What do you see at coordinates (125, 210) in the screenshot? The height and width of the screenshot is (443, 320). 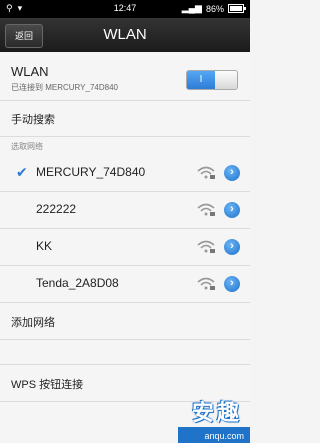 I see `network-row: 222222 ›` at bounding box center [125, 210].